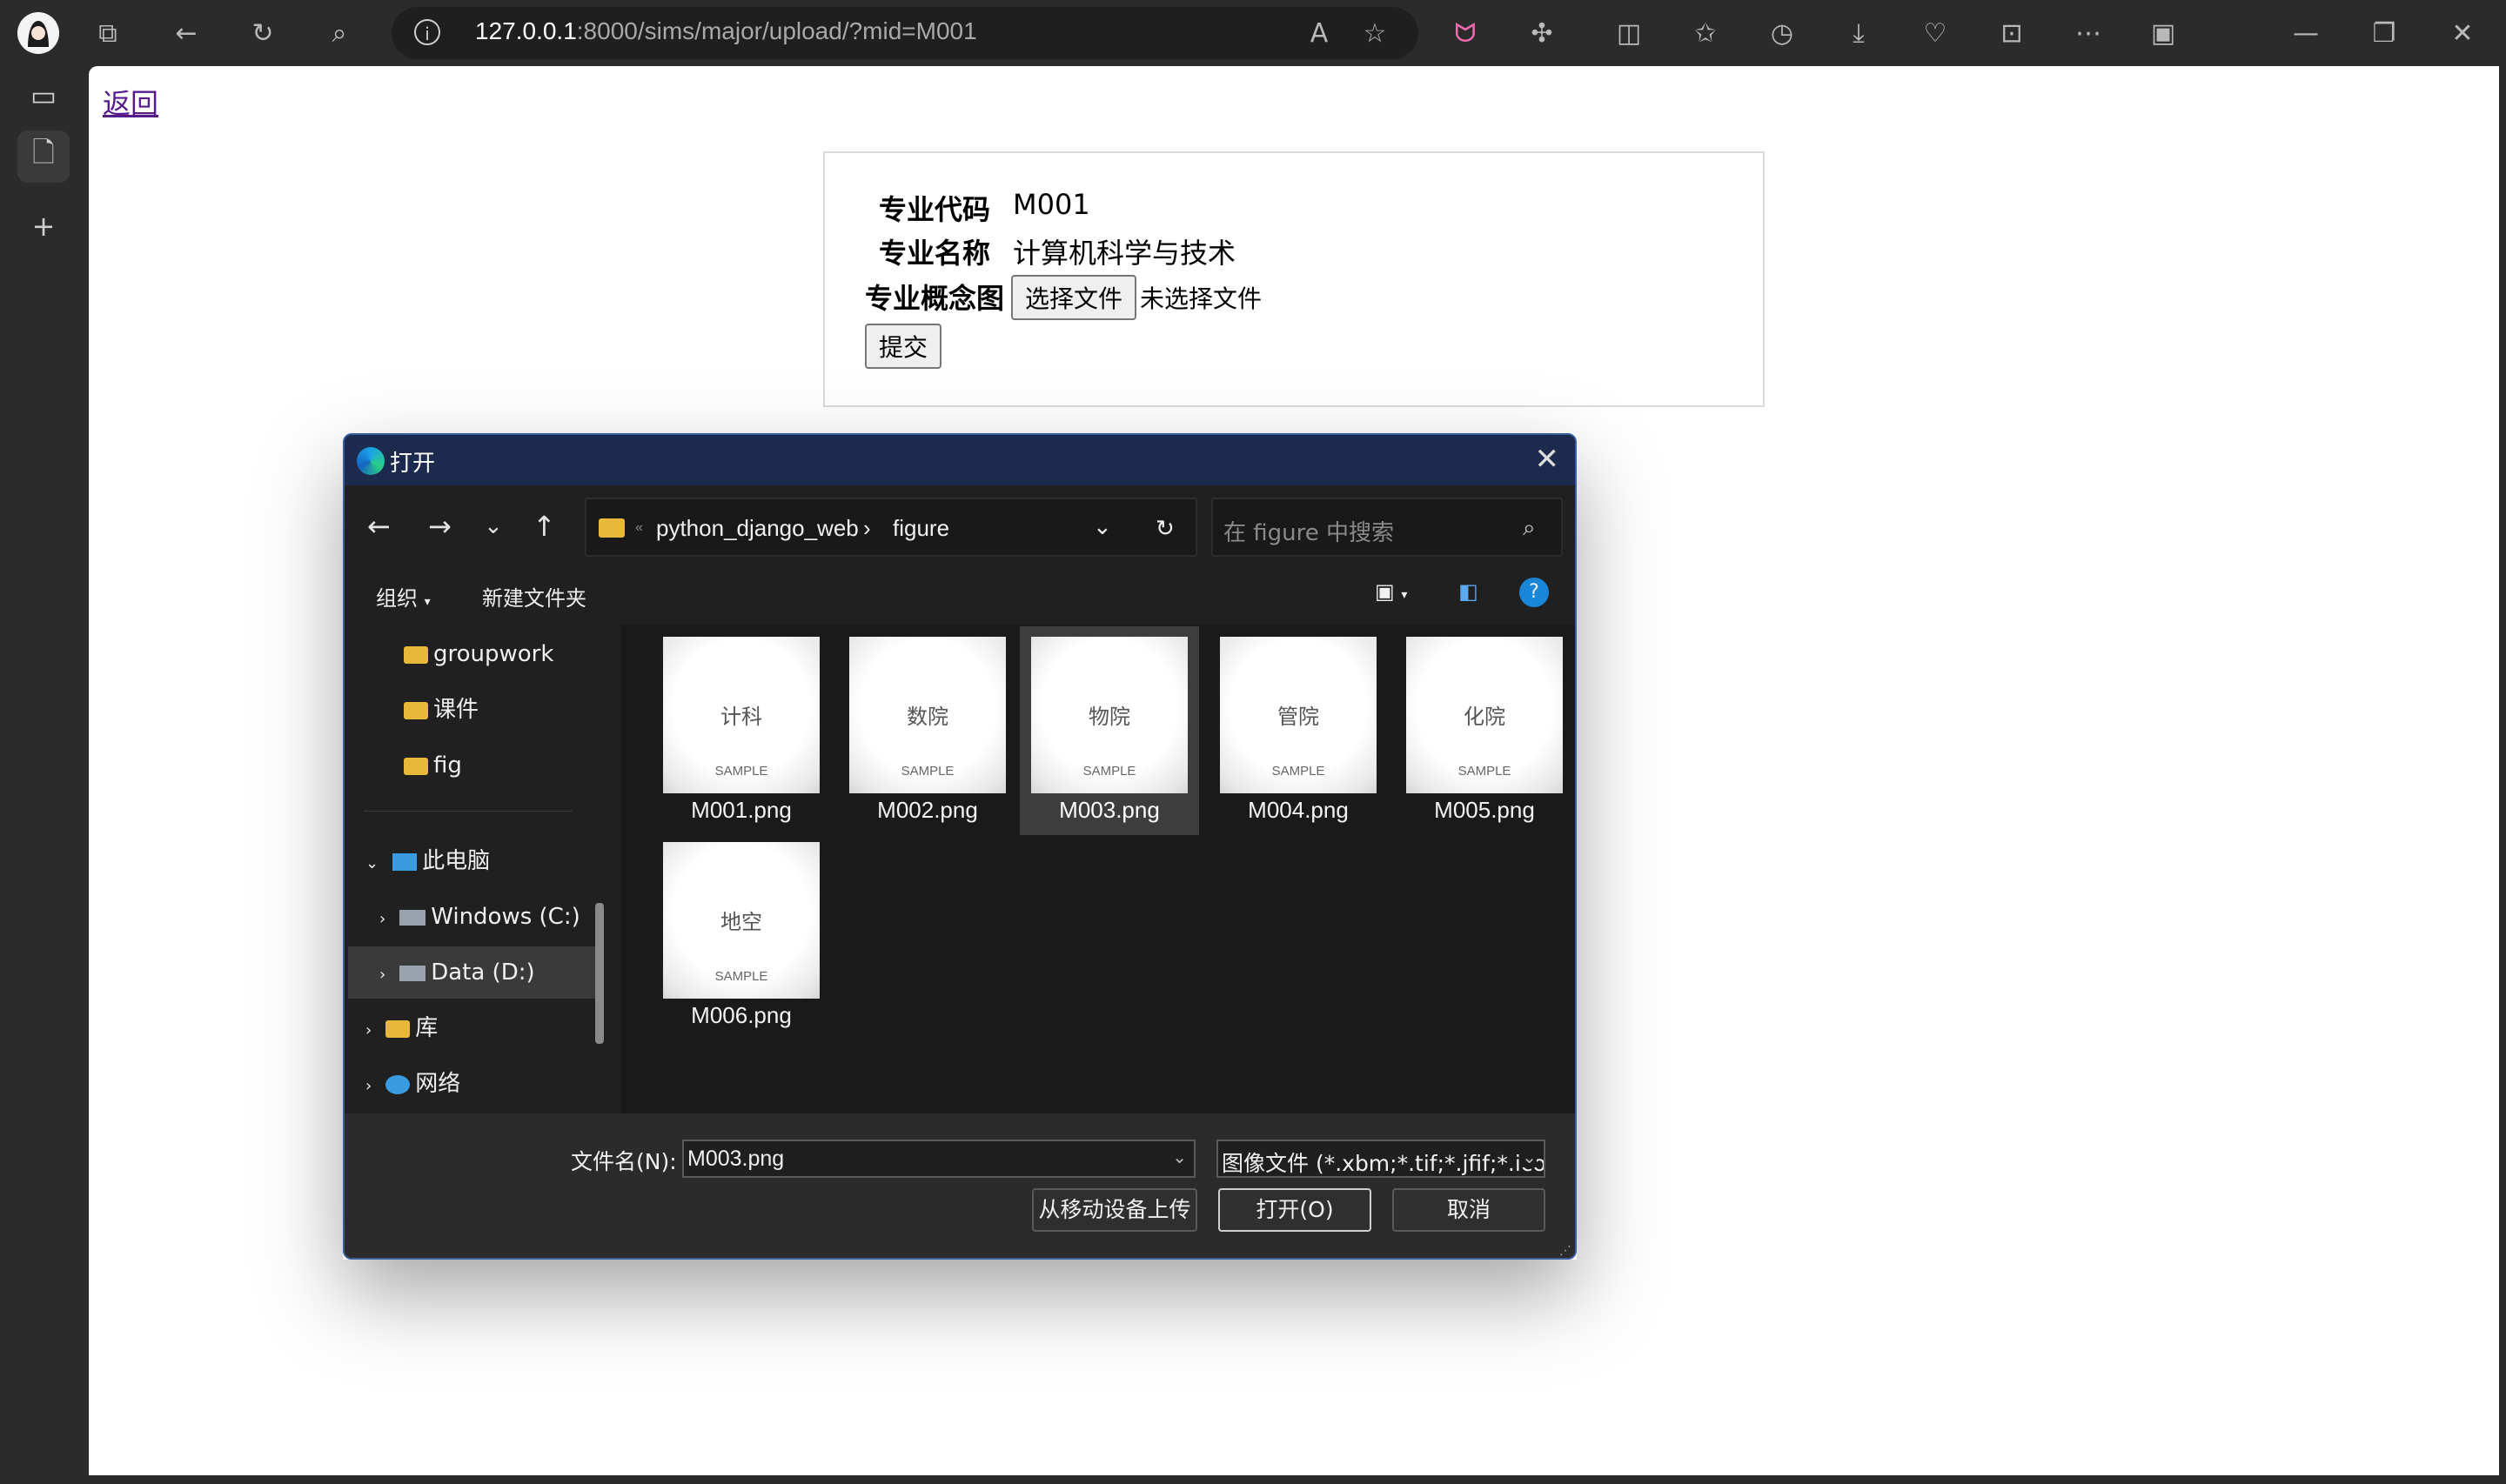 The image size is (2506, 1484). Describe the element at coordinates (960, 460) in the screenshot. I see `dialog-titlebar: 打开 ✕` at that location.